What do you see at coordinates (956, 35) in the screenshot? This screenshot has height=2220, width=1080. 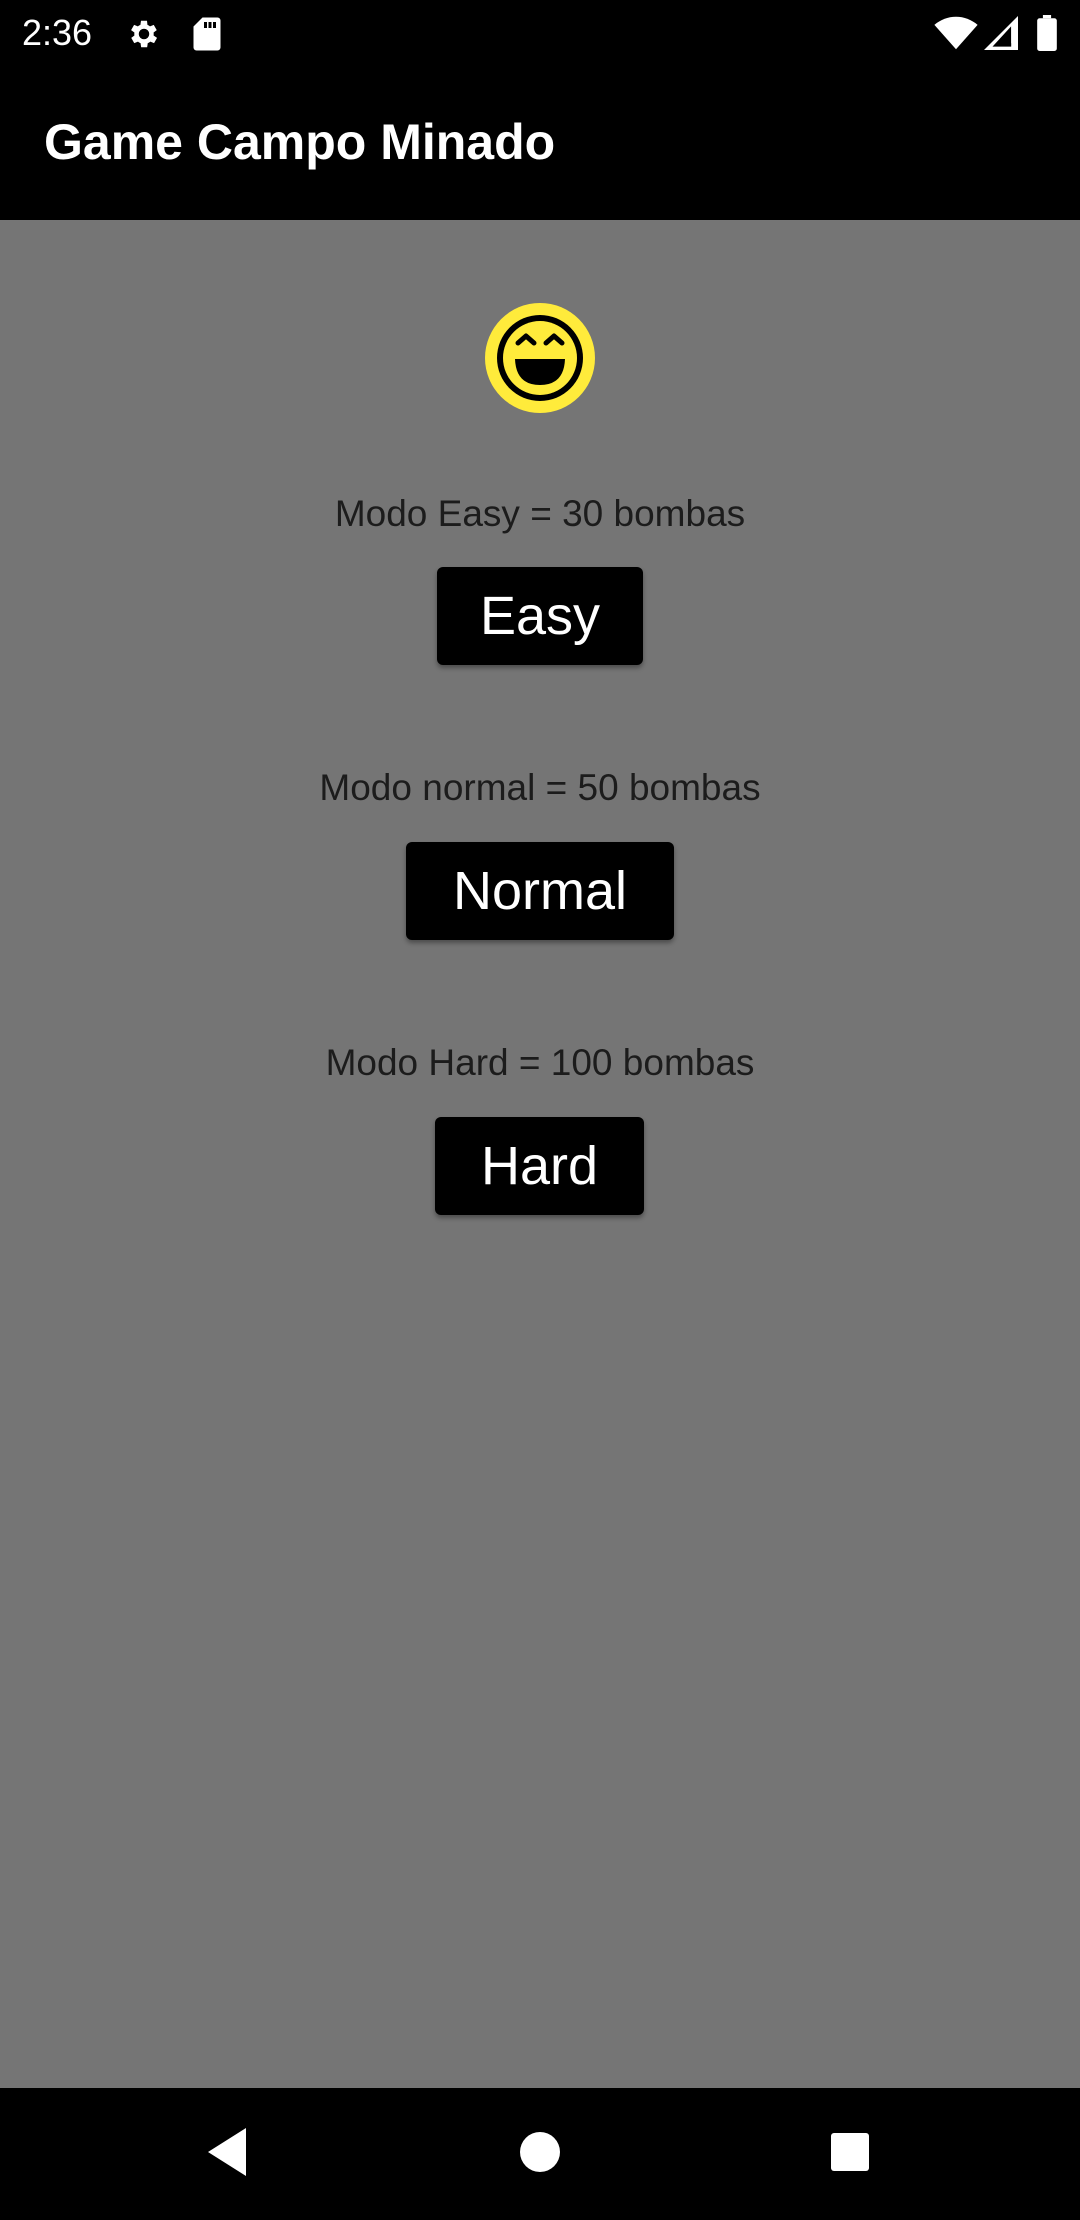 I see `wifi-icon` at bounding box center [956, 35].